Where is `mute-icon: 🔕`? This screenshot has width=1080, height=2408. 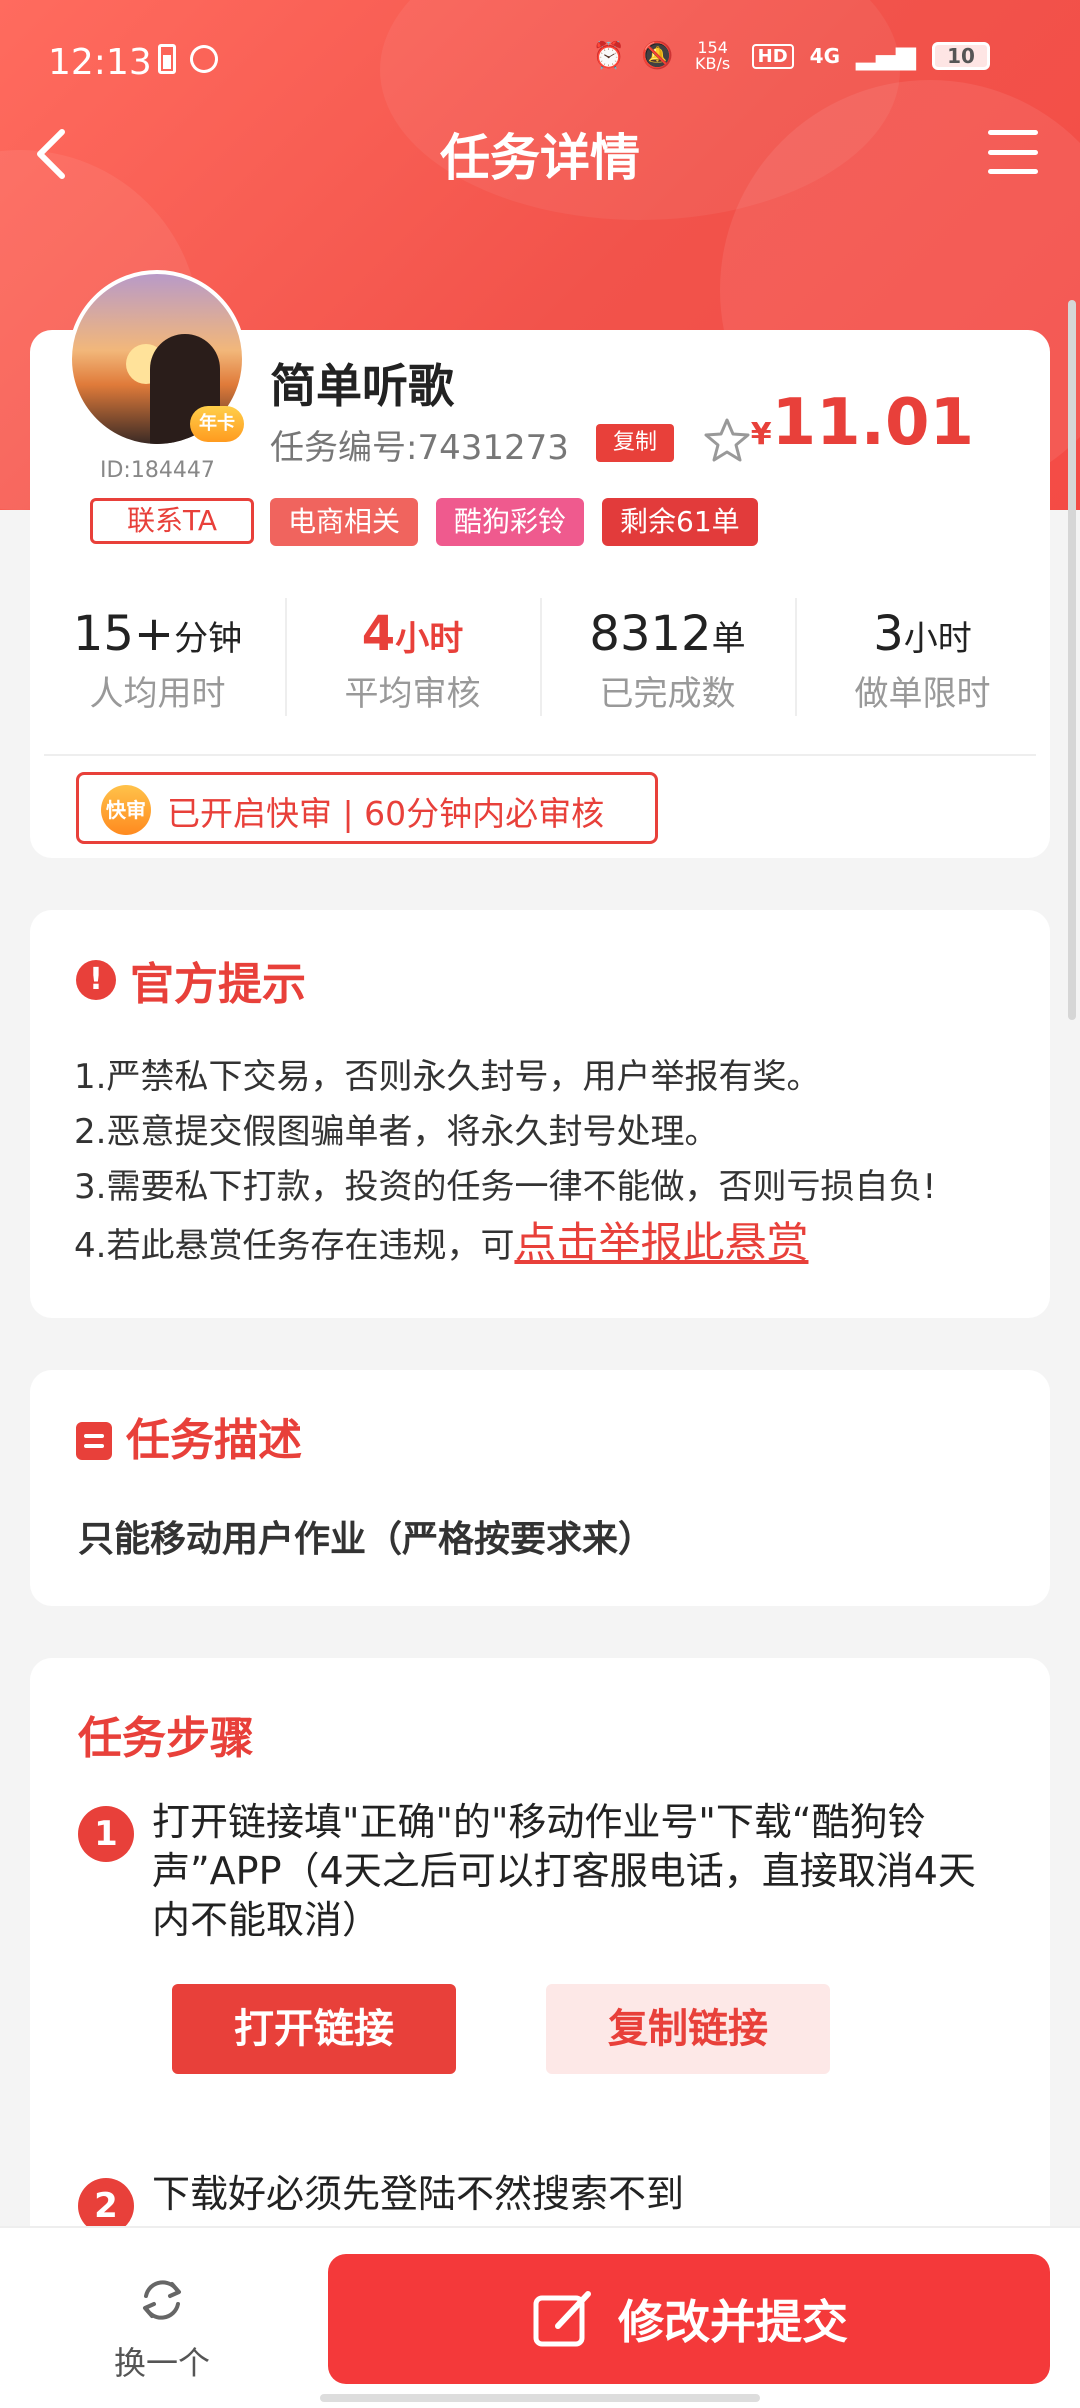 mute-icon: 🔕 is located at coordinates (657, 56).